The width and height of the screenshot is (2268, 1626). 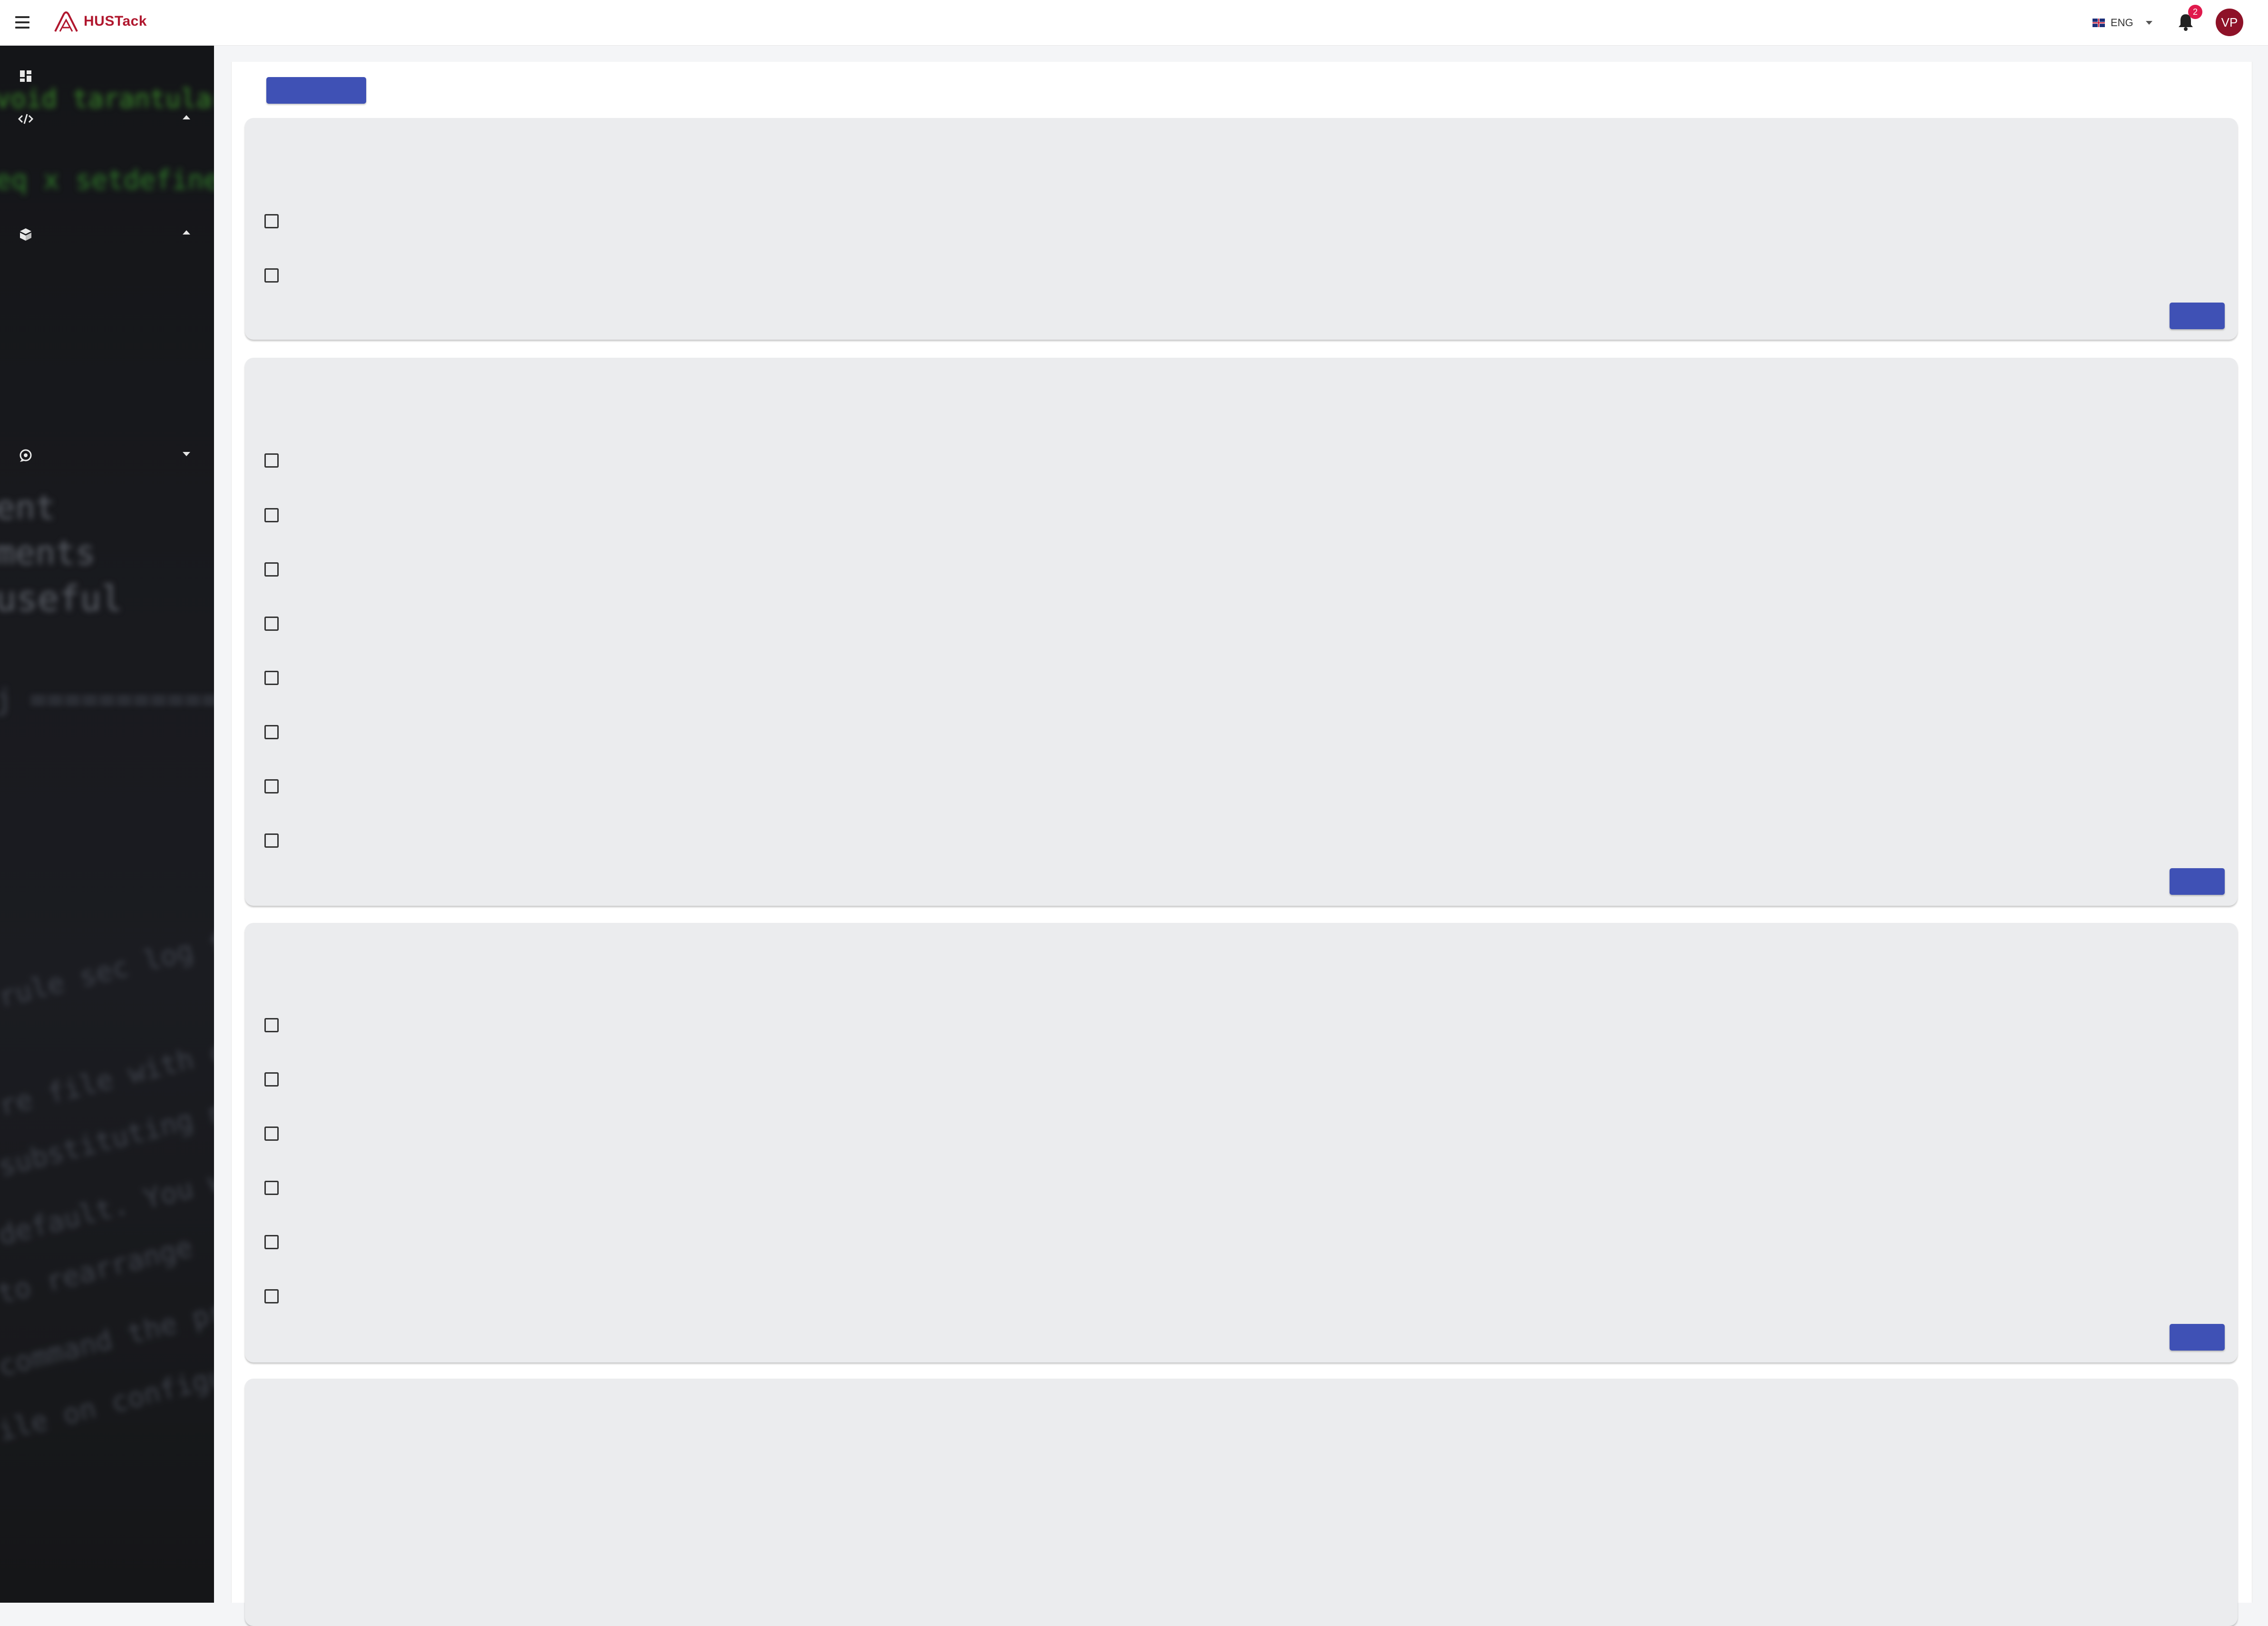 What do you see at coordinates (66, 22) in the screenshot?
I see `hustack-logo-icon` at bounding box center [66, 22].